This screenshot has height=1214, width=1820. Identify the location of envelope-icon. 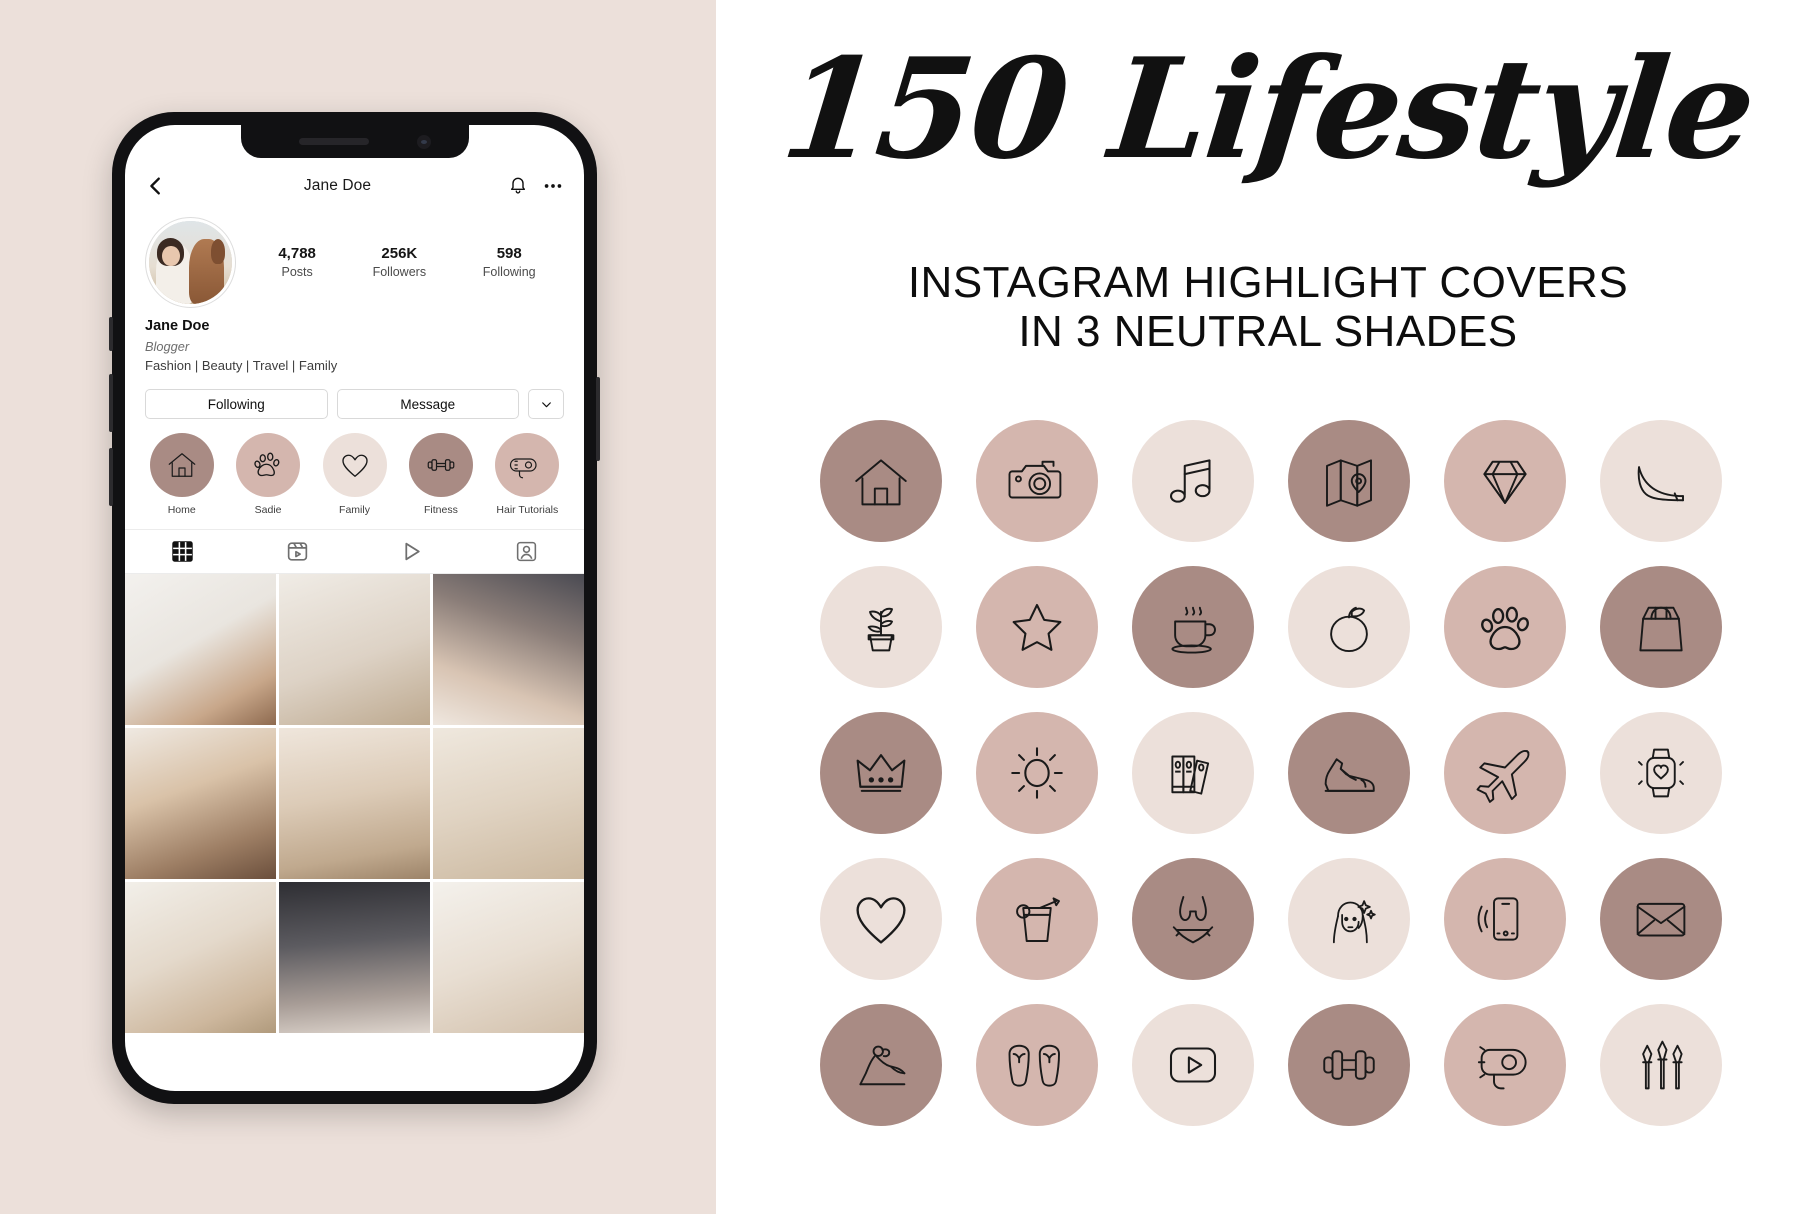
(1661, 919).